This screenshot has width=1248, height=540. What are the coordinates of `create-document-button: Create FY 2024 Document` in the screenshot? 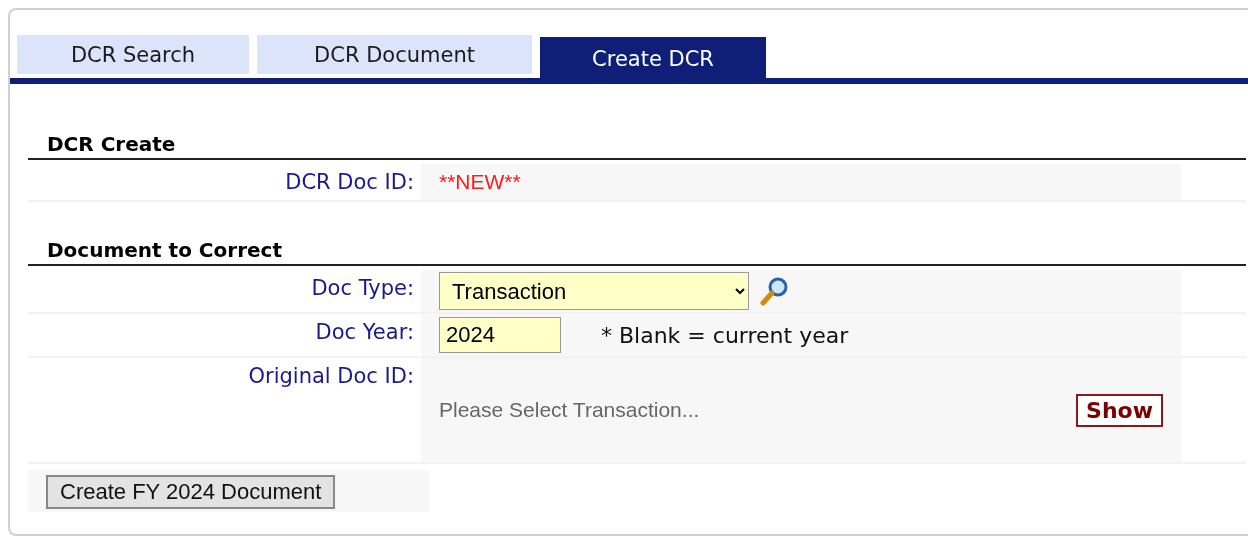 It's located at (191, 492).